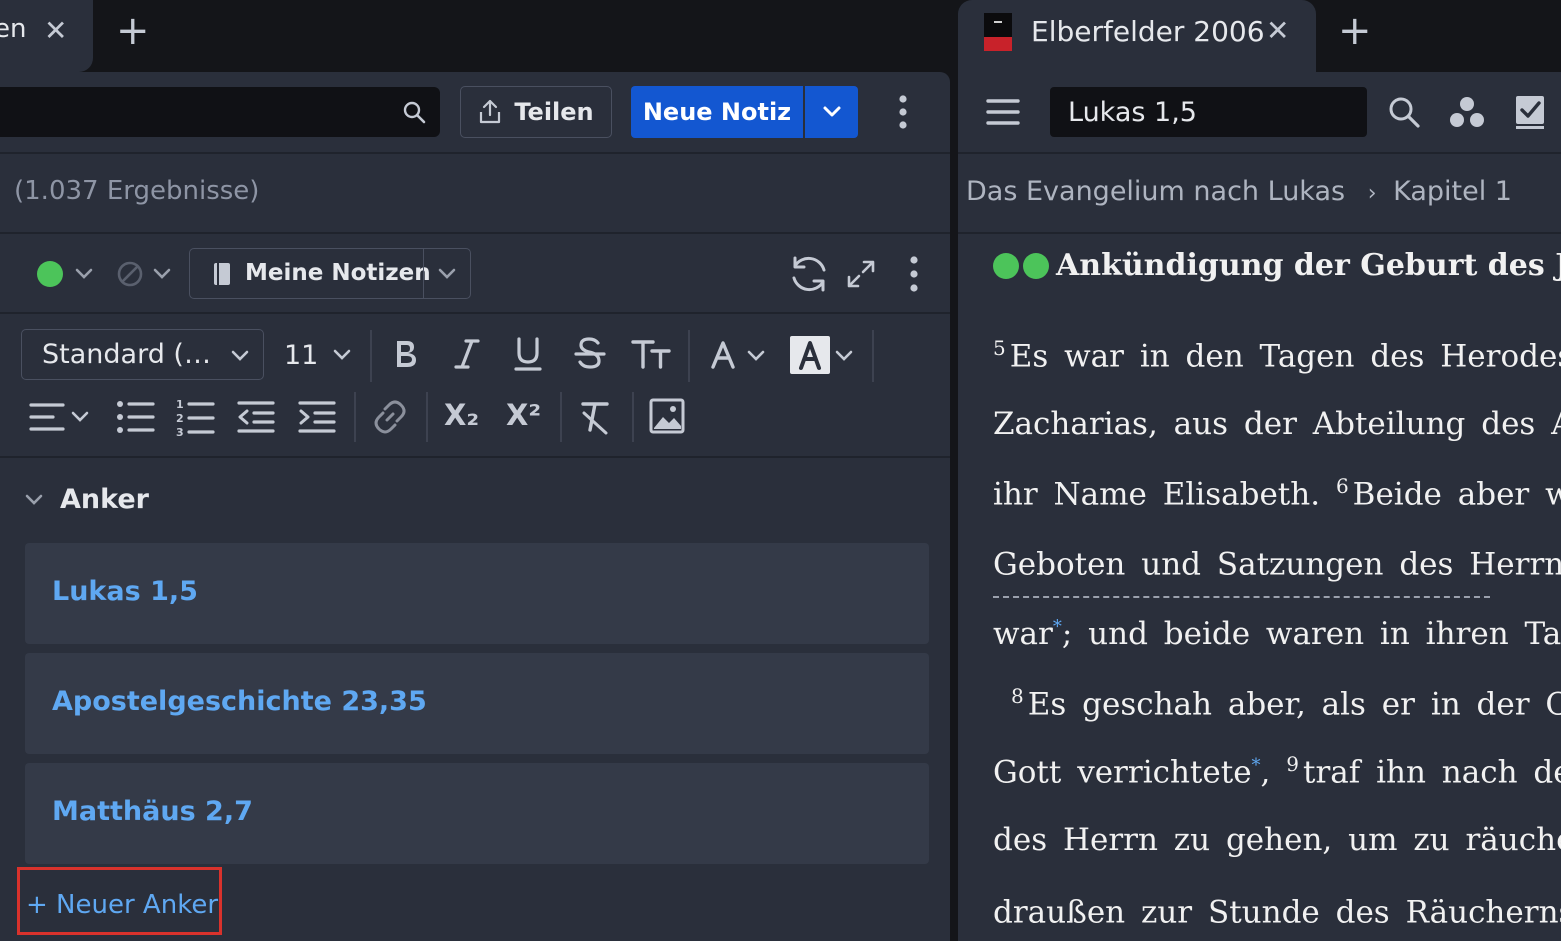 The height and width of the screenshot is (941, 1561). What do you see at coordinates (1277, 563) in the screenshot?
I see `text-line: Geboten und Satzungen des Herrn*. 7` at bounding box center [1277, 563].